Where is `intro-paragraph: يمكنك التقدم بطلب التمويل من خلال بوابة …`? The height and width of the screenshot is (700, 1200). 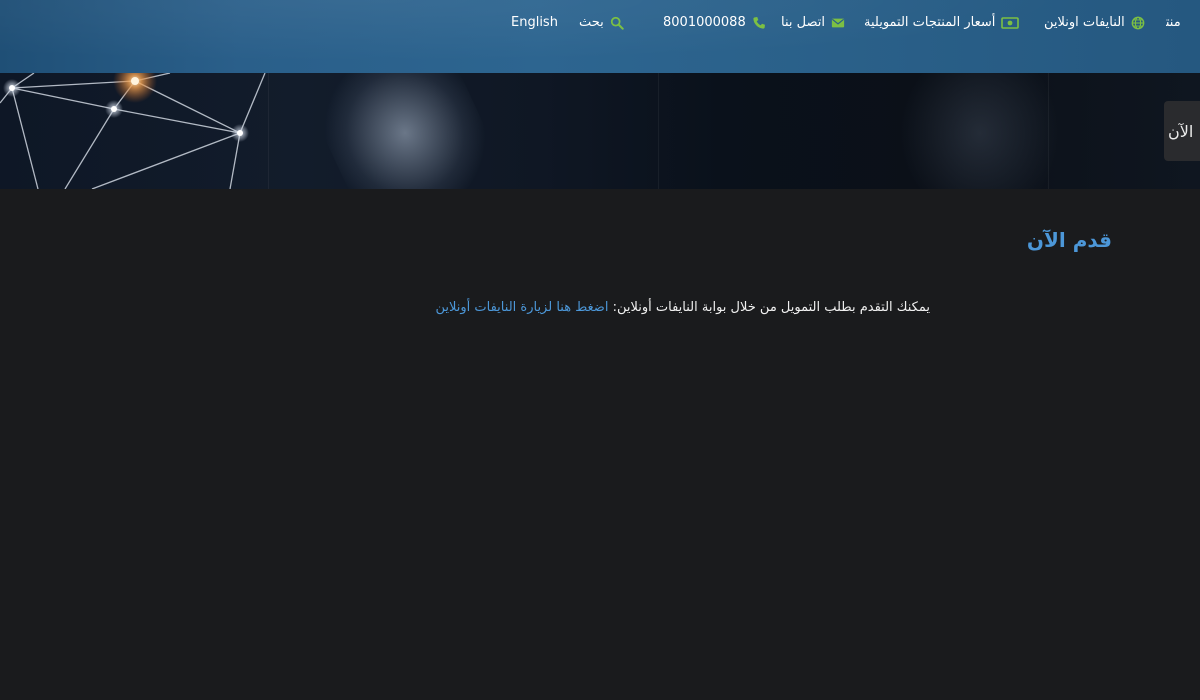
intro-paragraph: يمكنك التقدم بطلب التمويل من خلال بوابة … is located at coordinates (683, 307).